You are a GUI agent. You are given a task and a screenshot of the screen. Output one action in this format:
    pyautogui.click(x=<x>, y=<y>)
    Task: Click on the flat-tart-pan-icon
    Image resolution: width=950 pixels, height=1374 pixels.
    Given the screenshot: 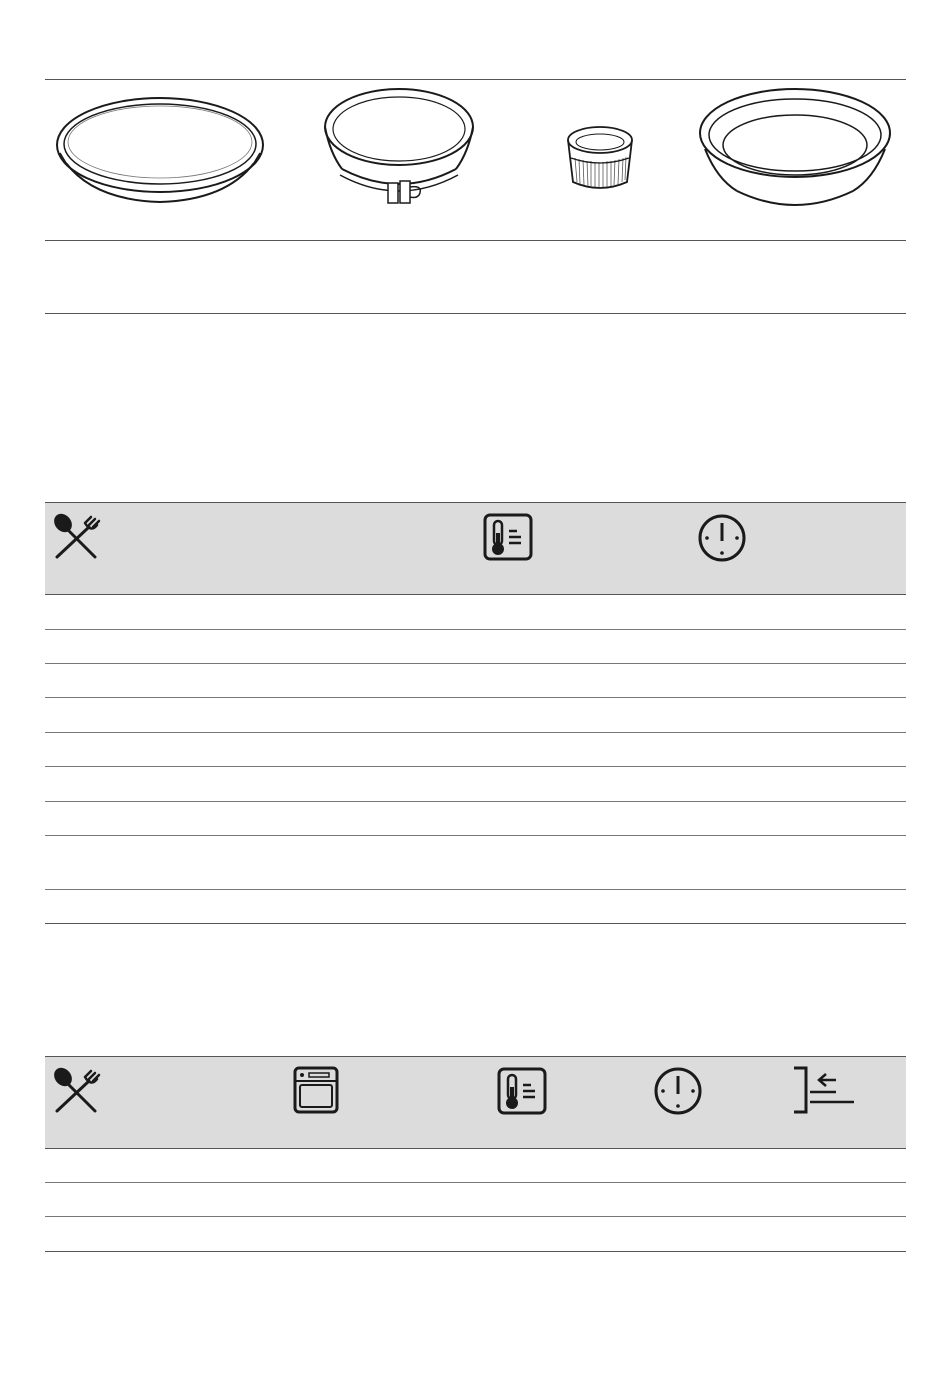 What is the action you would take?
    pyautogui.click(x=160, y=151)
    